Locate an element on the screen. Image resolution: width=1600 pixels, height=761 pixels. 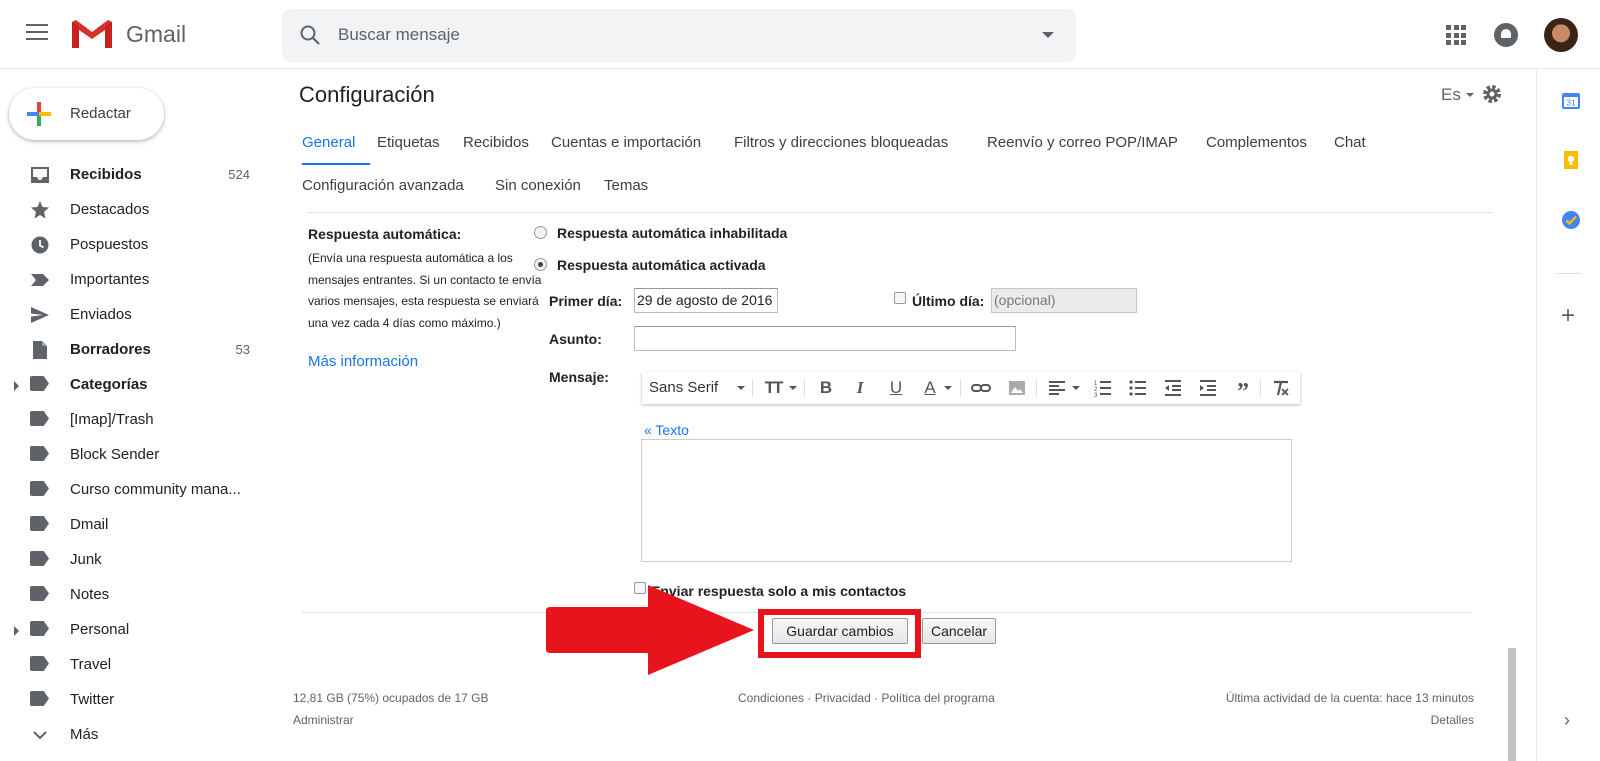
sidebar-item-snoozed: Pospuestos is located at coordinates (135, 245).